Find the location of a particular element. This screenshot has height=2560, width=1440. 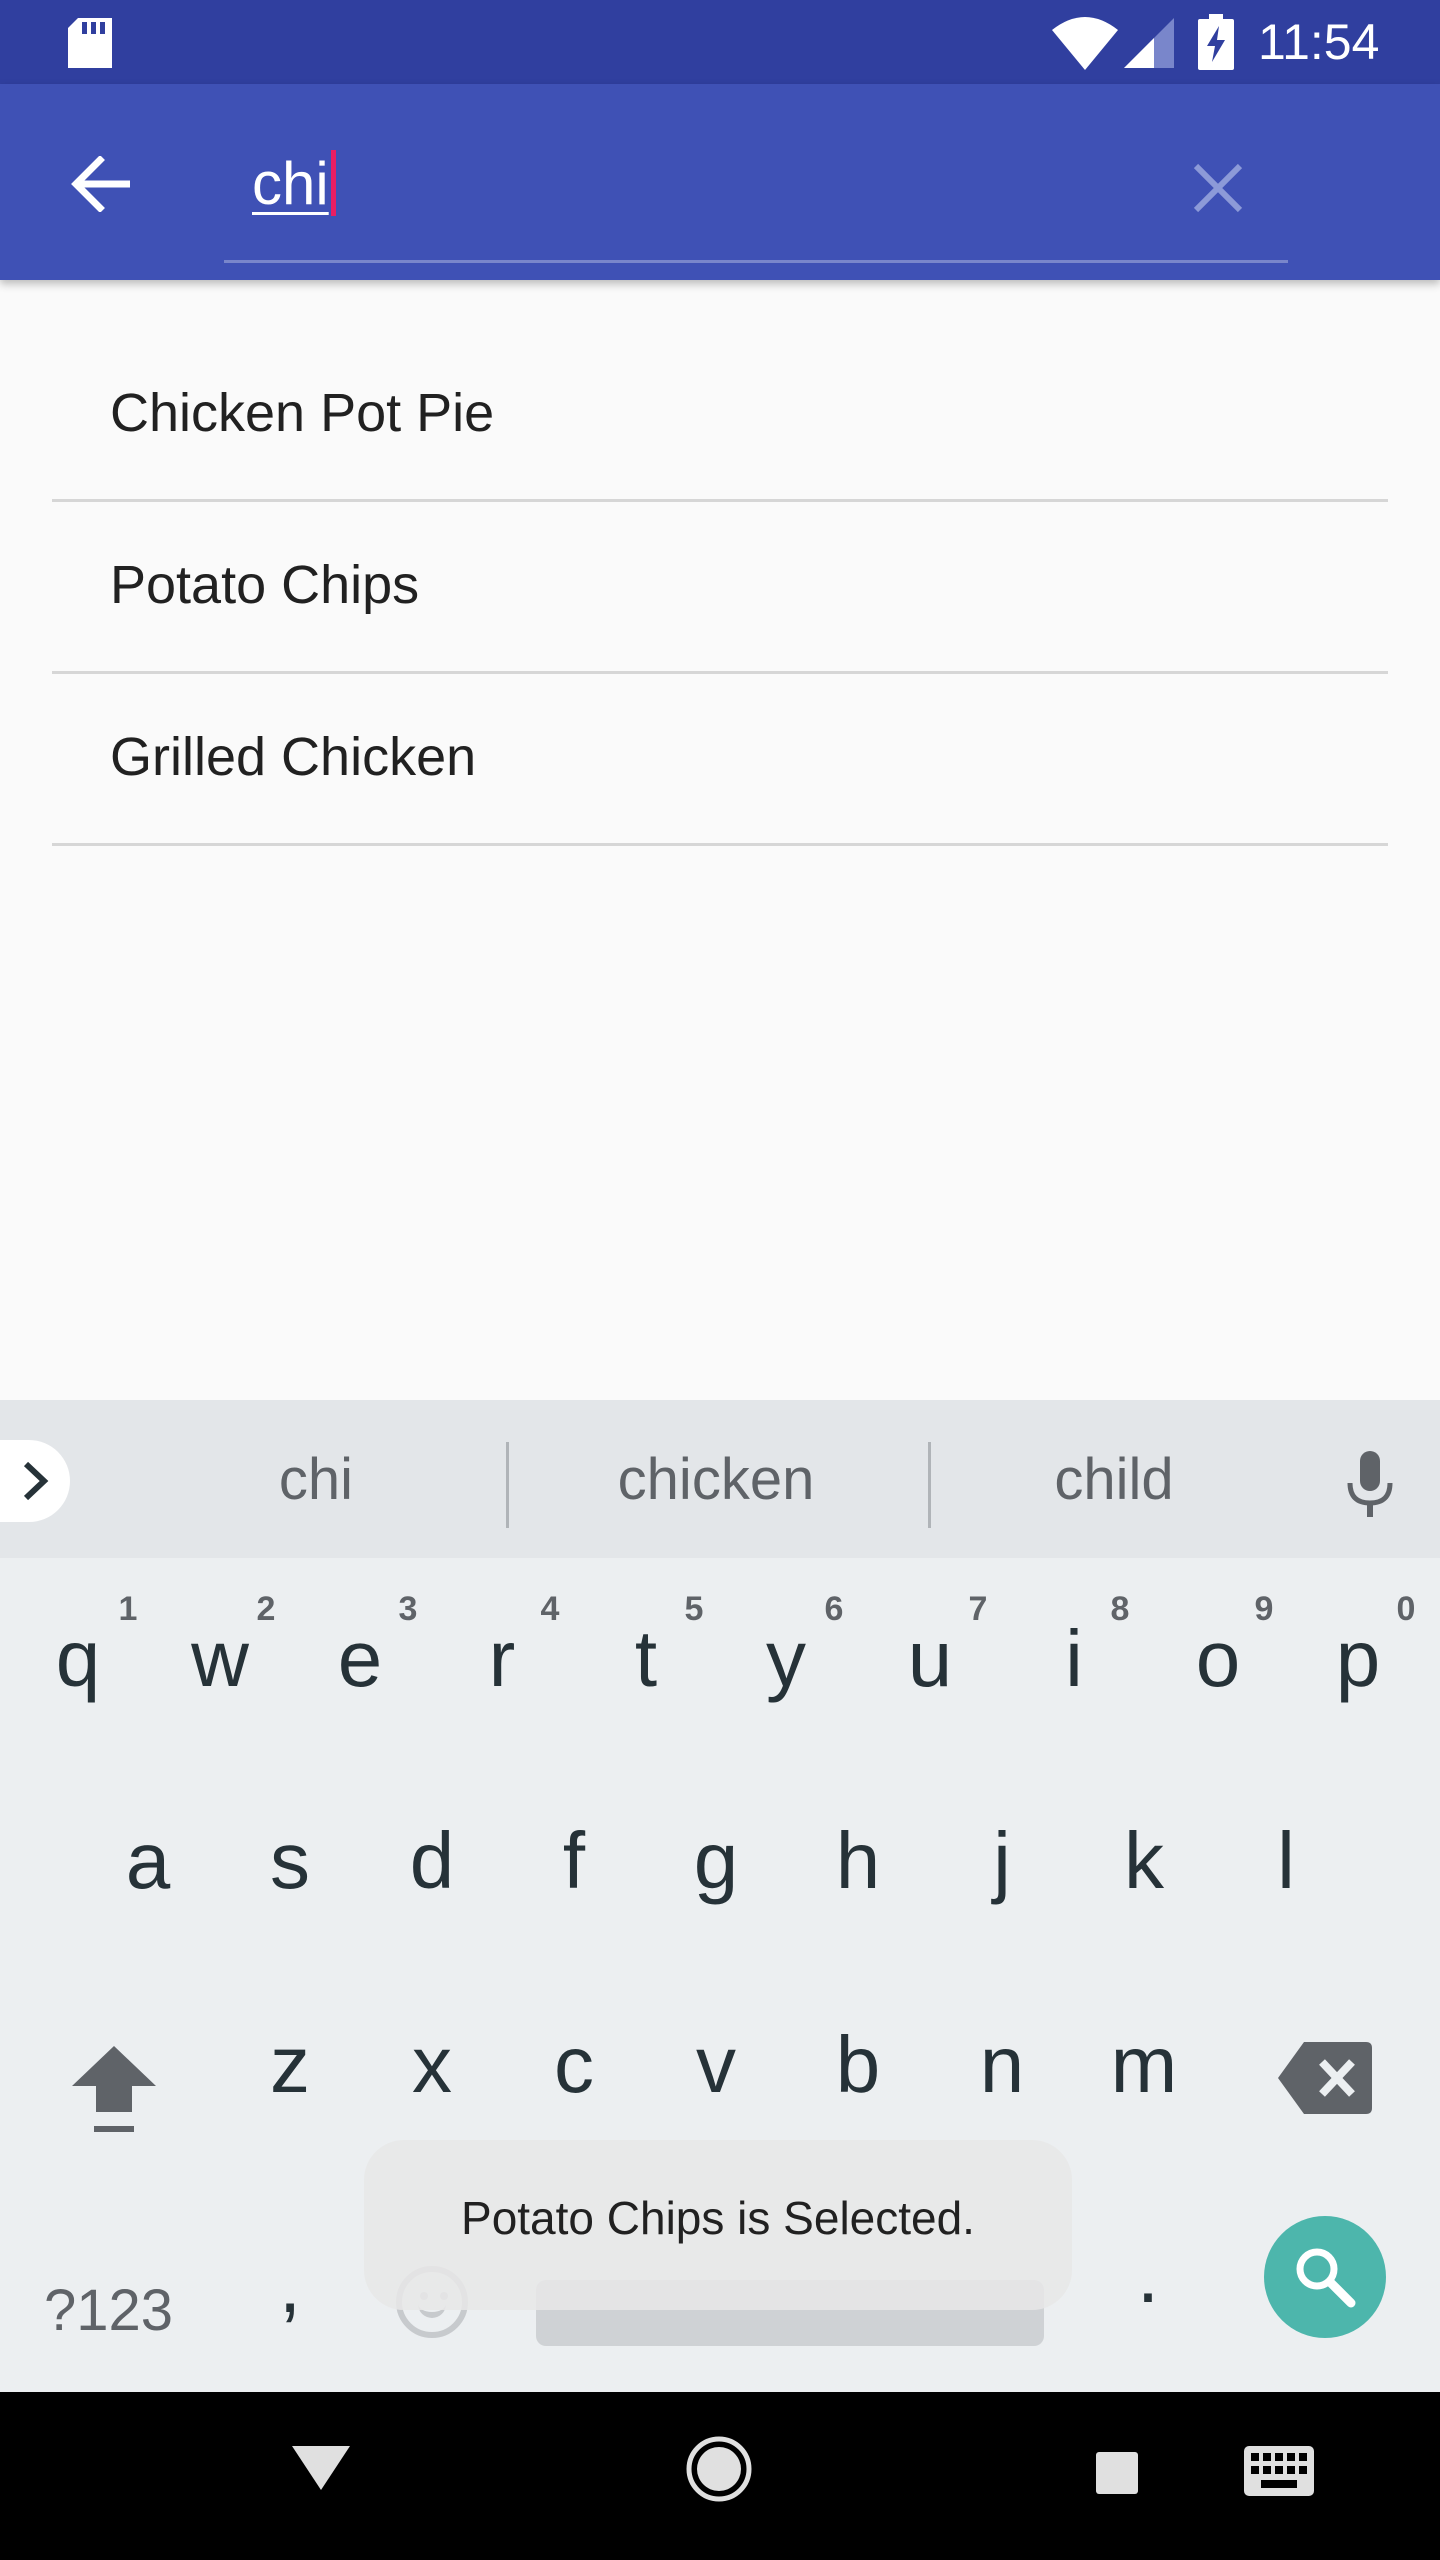

close-icon is located at coordinates (1218, 188).